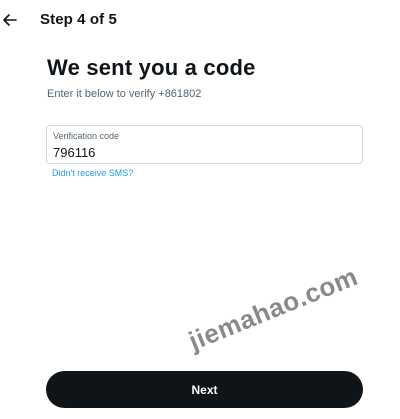 Image resolution: width=400 pixels, height=419 pixels. Describe the element at coordinates (78, 19) in the screenshot. I see `step-indicator: Step 4 of 5` at that location.